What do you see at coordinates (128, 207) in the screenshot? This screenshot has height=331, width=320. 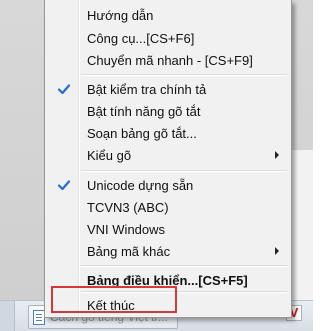 I see `menu-item-label: TCVN3 (ABC)` at bounding box center [128, 207].